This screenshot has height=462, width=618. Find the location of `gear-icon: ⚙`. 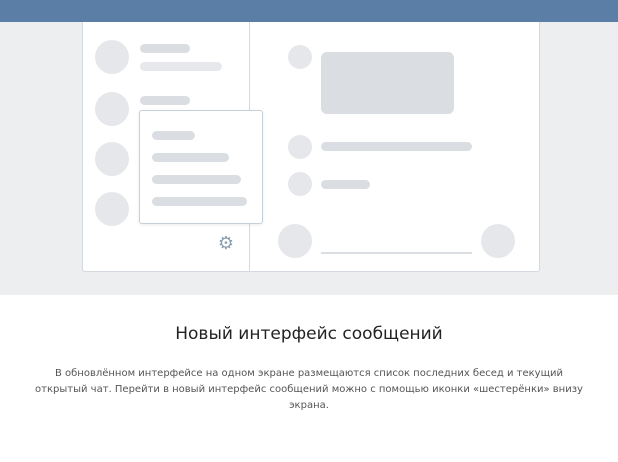

gear-icon: ⚙ is located at coordinates (226, 243).